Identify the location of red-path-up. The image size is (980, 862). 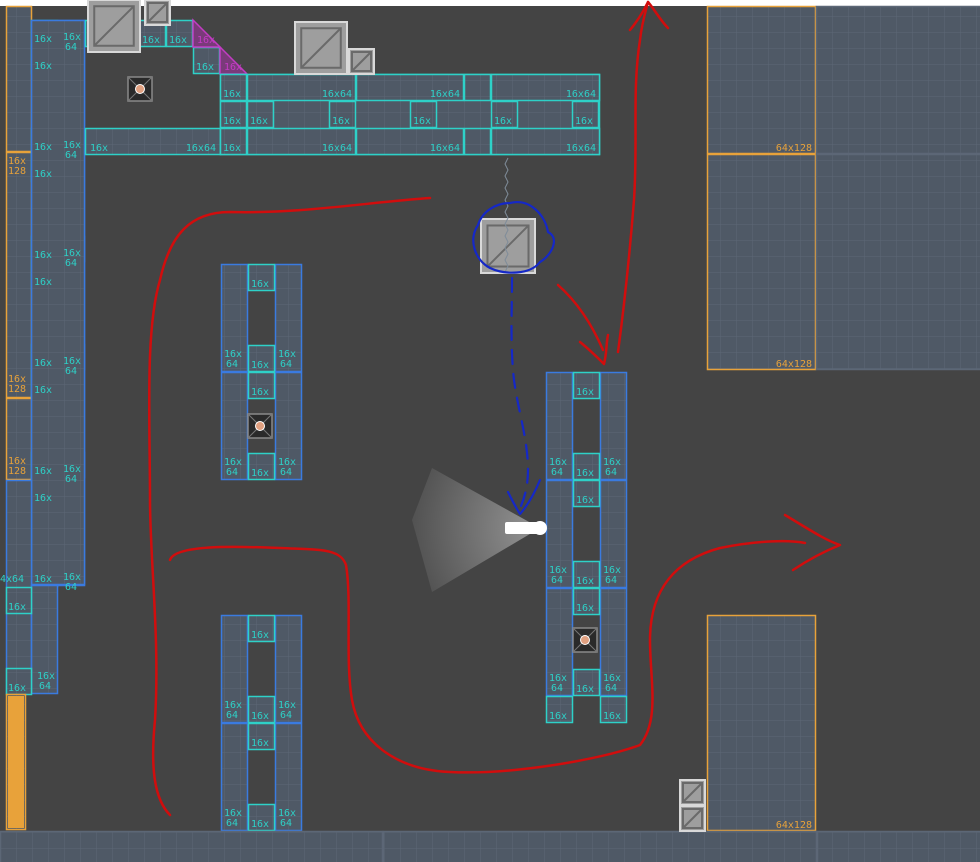
(633, 177).